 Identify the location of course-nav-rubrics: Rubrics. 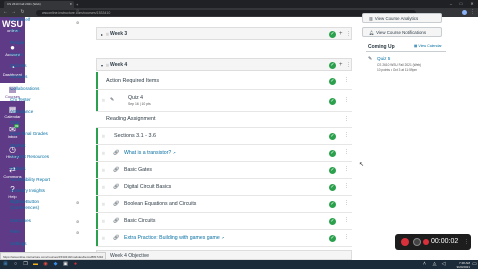
(18, 168).